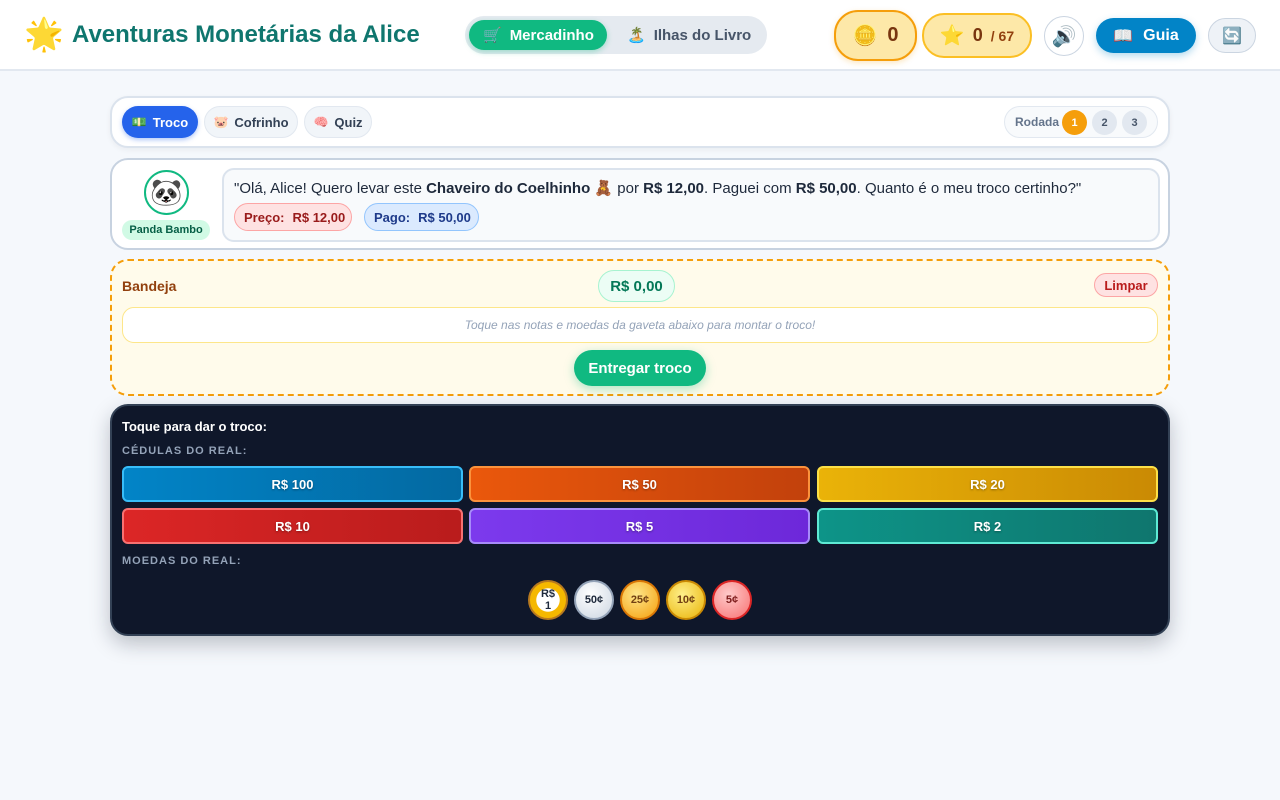 The height and width of the screenshot is (800, 1280). What do you see at coordinates (640, 122) in the screenshot?
I see `activity-tab-bar: 💵 Troco 🐷 Cofrinho 🧠 Quiz Rodada 1 2 3` at bounding box center [640, 122].